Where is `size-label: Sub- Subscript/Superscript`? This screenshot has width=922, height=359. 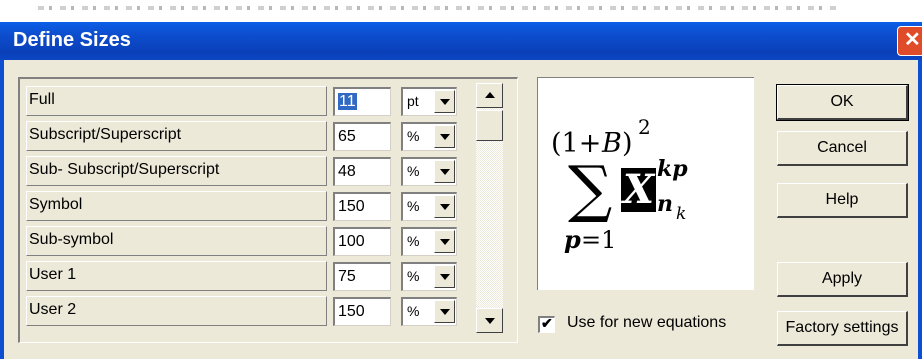
size-label: Sub- Subscript/Superscript is located at coordinates (176, 171).